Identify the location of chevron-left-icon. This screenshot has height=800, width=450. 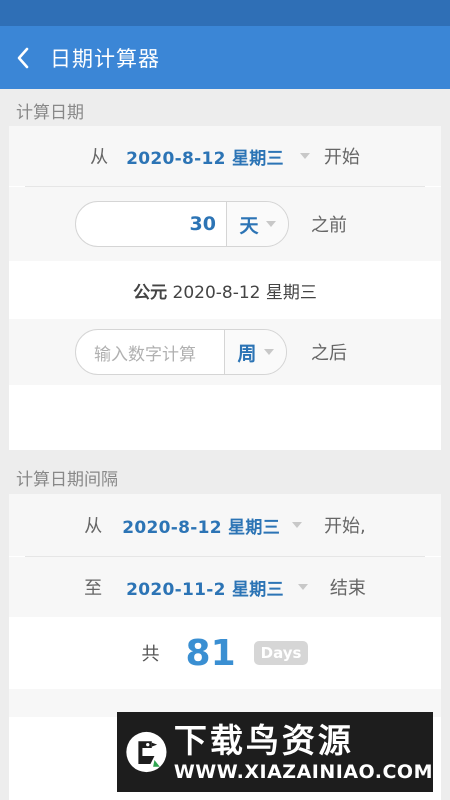
(23, 57).